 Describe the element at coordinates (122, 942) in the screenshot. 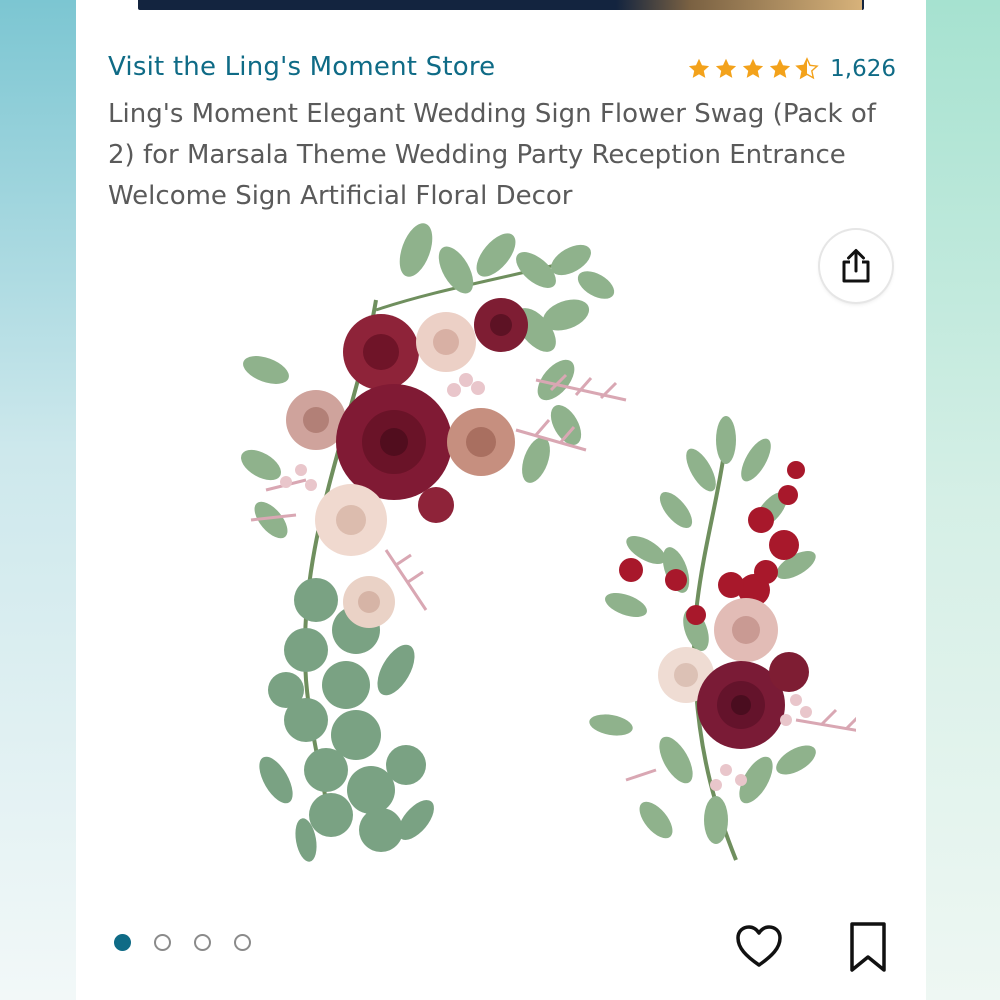

I see `carousel-dot-active` at that location.